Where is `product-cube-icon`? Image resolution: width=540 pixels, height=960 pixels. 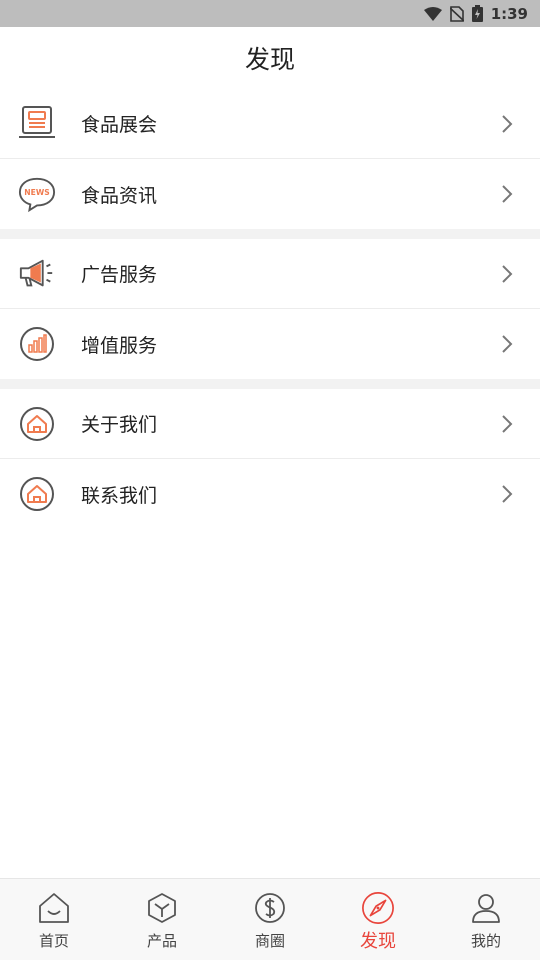
product-cube-icon is located at coordinates (162, 908).